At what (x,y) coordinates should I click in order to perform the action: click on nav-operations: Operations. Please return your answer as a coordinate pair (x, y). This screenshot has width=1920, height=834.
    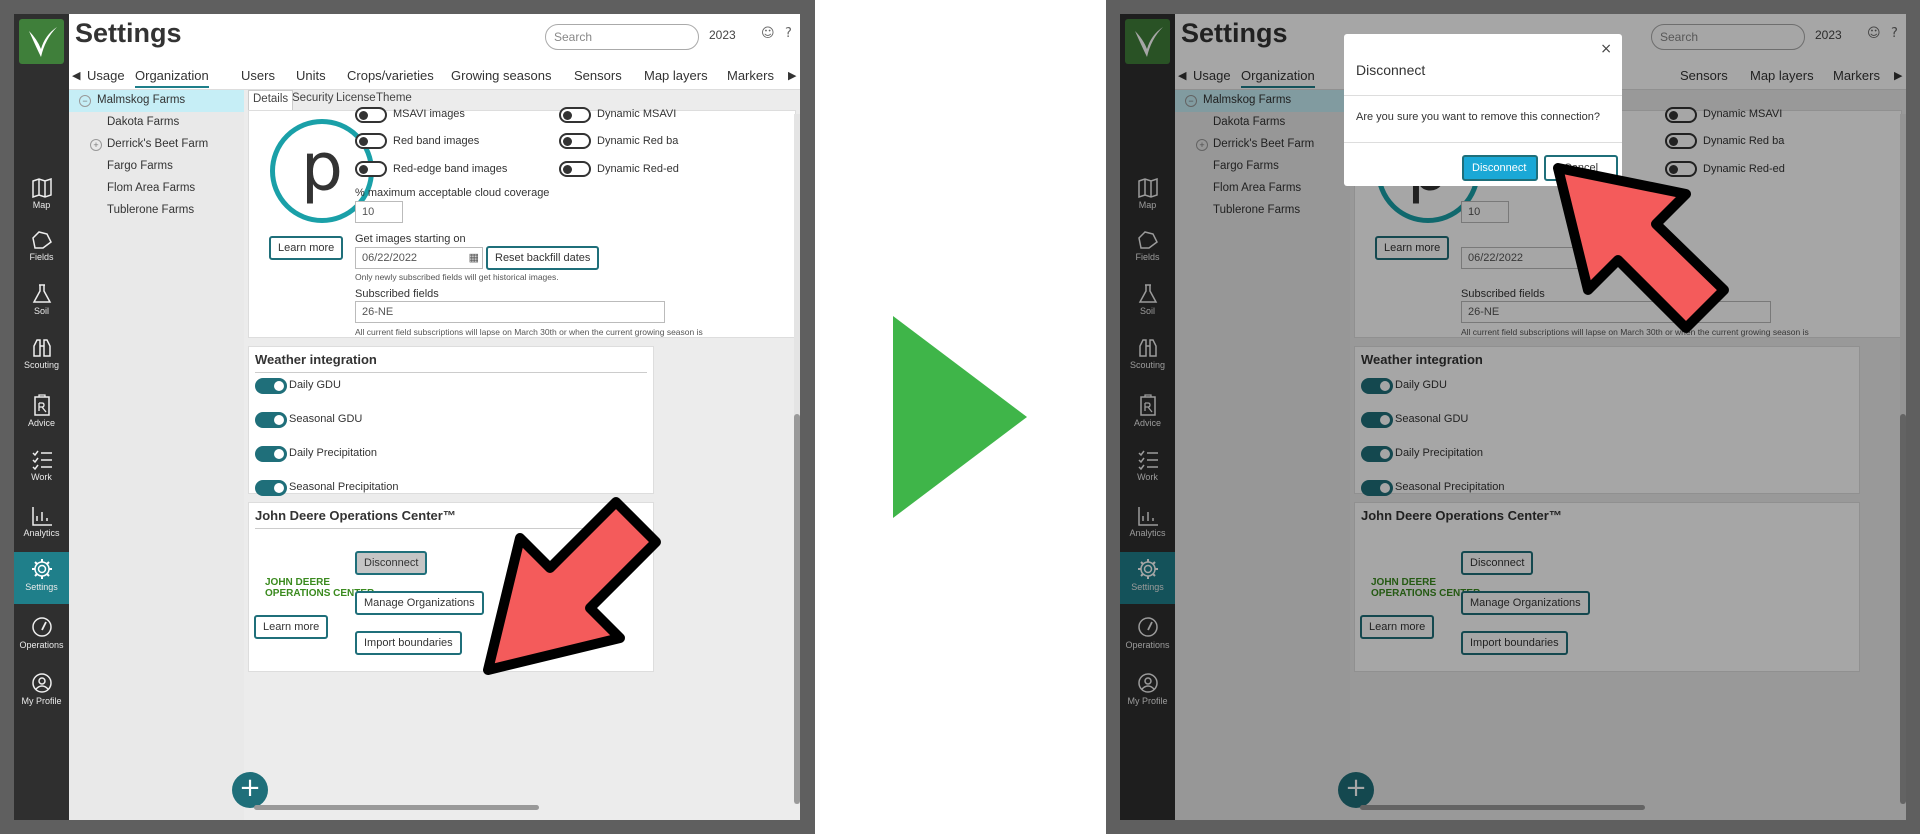
    Looking at the image, I should click on (41, 636).